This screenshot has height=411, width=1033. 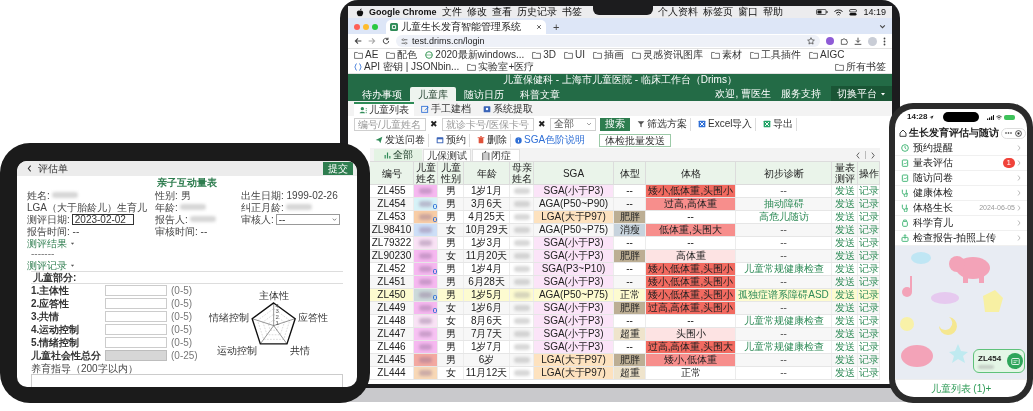 What do you see at coordinates (550, 140) in the screenshot?
I see `sga-help-link: SGA色阶说明` at bounding box center [550, 140].